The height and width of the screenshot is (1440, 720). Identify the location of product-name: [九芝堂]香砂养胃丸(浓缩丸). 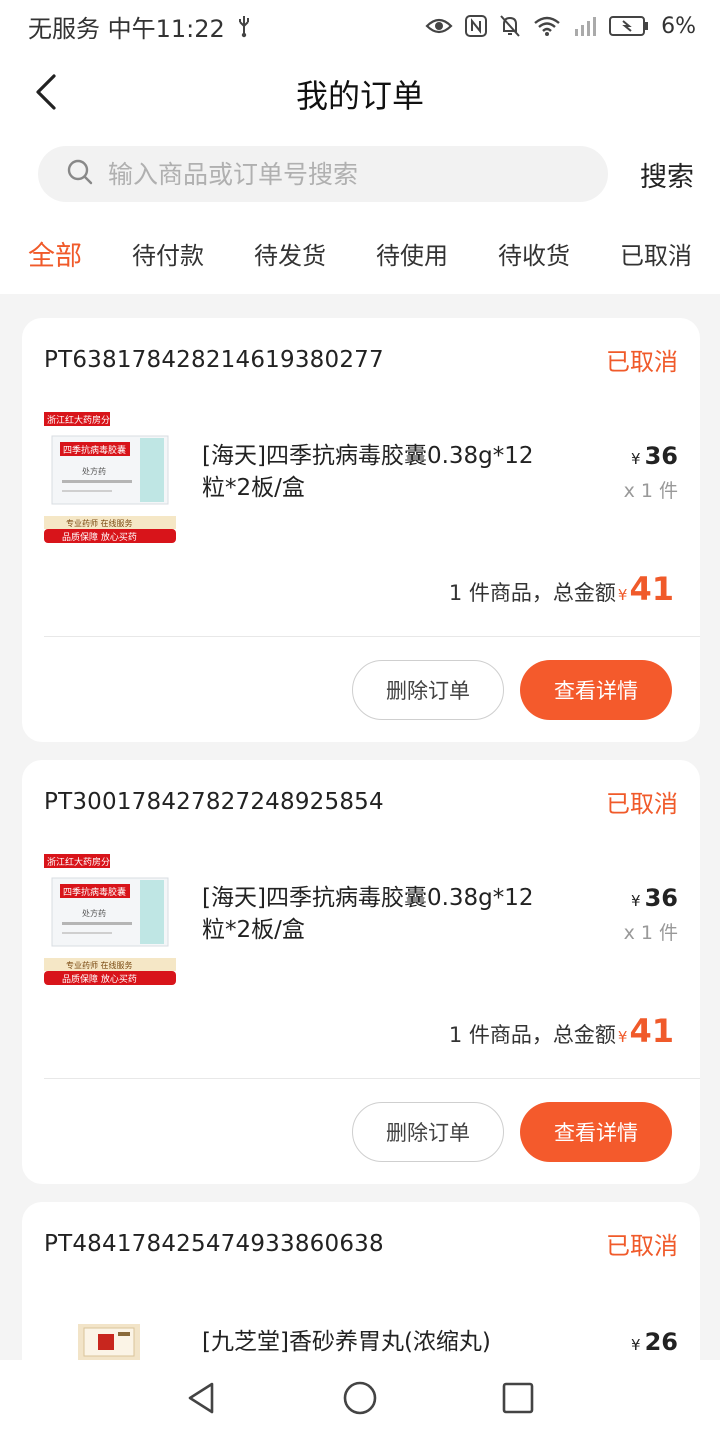
(377, 1342).